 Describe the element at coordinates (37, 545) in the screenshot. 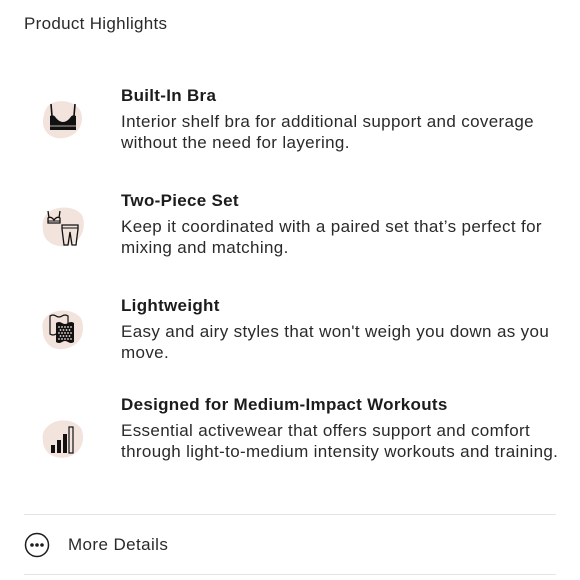

I see `more-dots-icon` at that location.